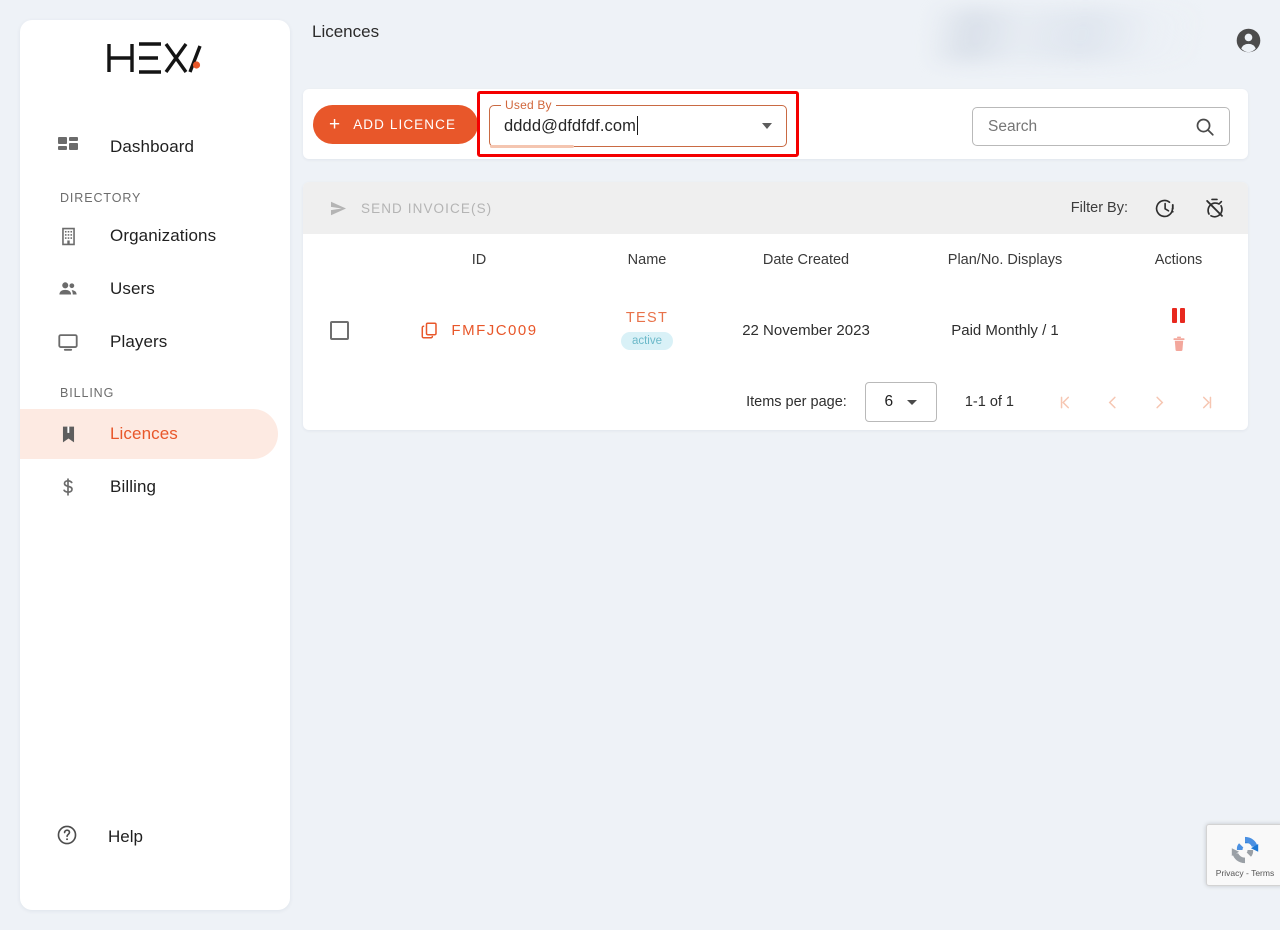  Describe the element at coordinates (1065, 402) in the screenshot. I see `first-page-button` at that location.